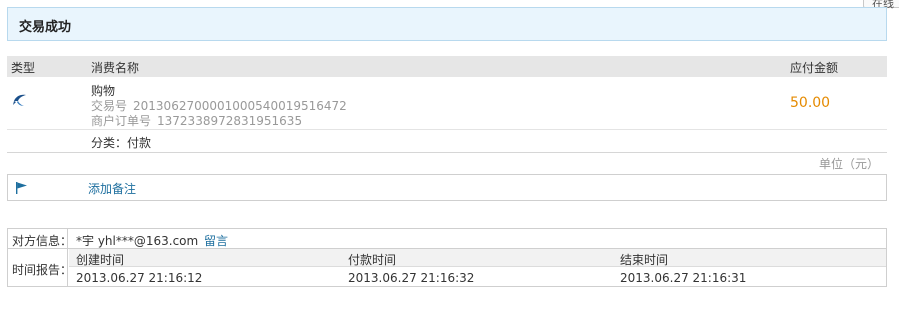 The width and height of the screenshot is (899, 314). I want to click on table-header: 类型 消费名称 应付金额, so click(447, 66).